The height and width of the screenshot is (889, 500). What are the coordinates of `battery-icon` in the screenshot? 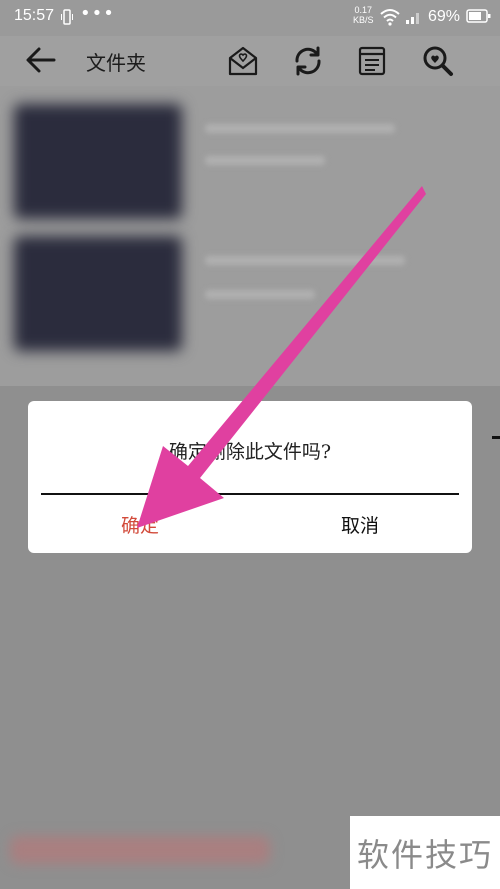 It's located at (478, 16).